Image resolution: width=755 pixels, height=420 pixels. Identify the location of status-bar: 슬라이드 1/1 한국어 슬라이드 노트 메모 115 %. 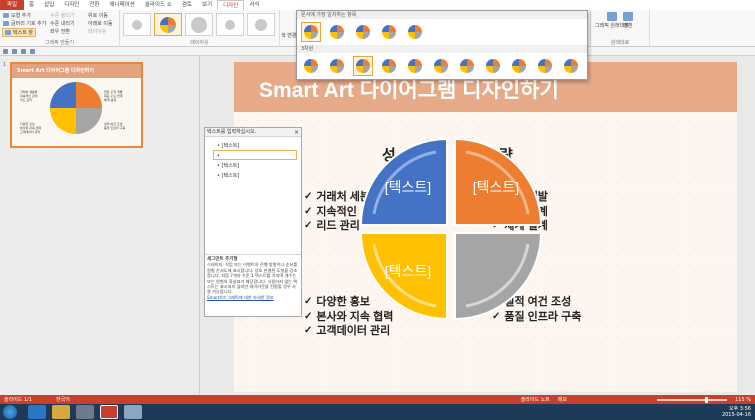
(377, 399).